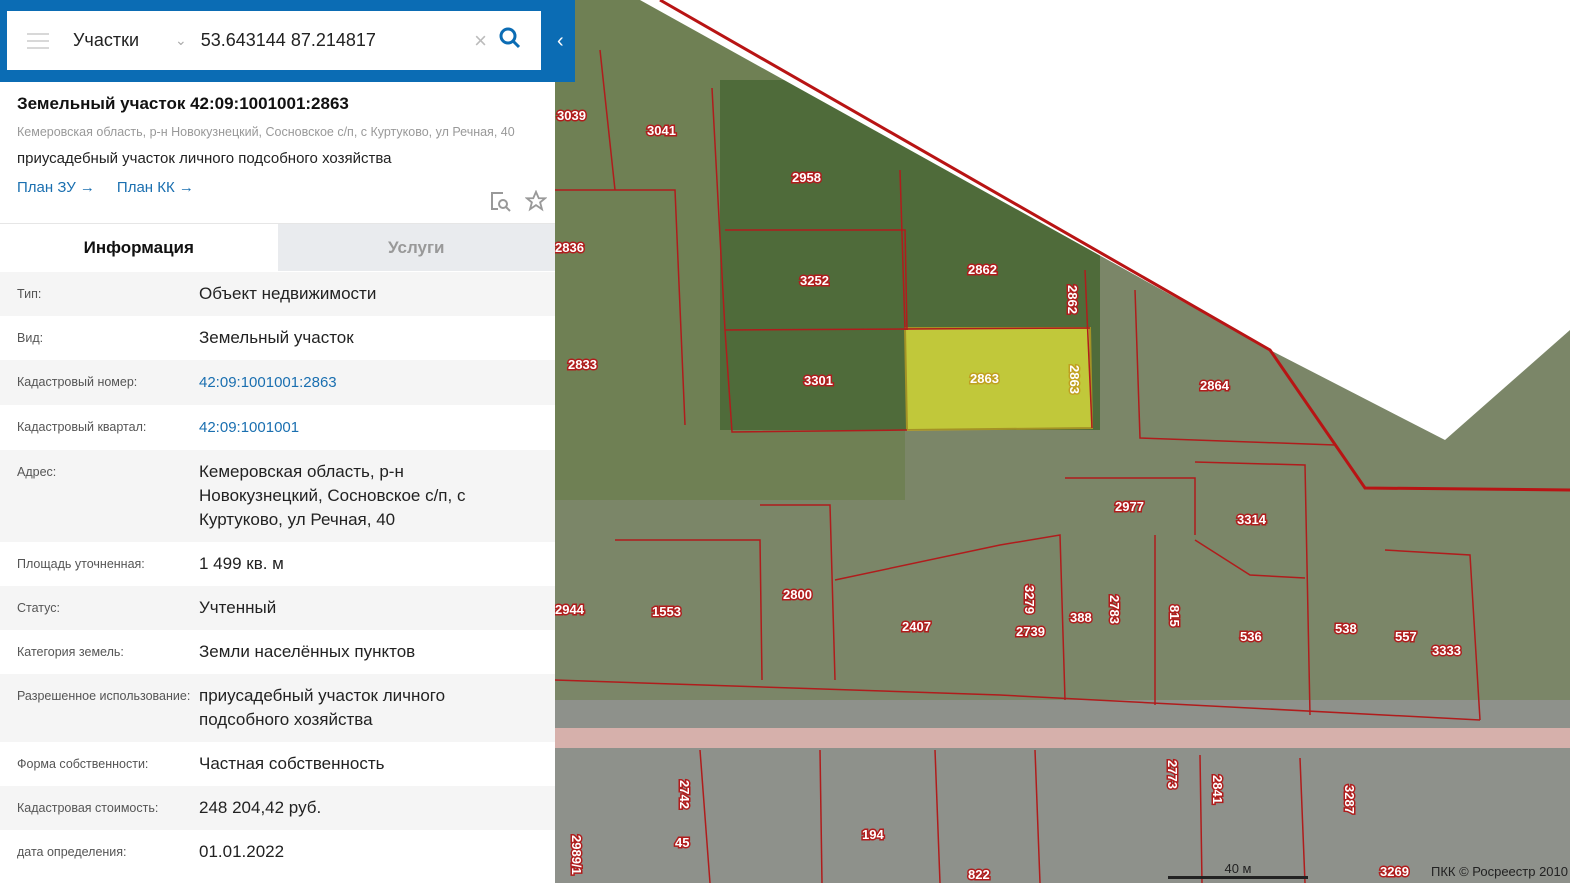  What do you see at coordinates (416, 247) in the screenshot?
I see `tab-services: Услуги` at bounding box center [416, 247].